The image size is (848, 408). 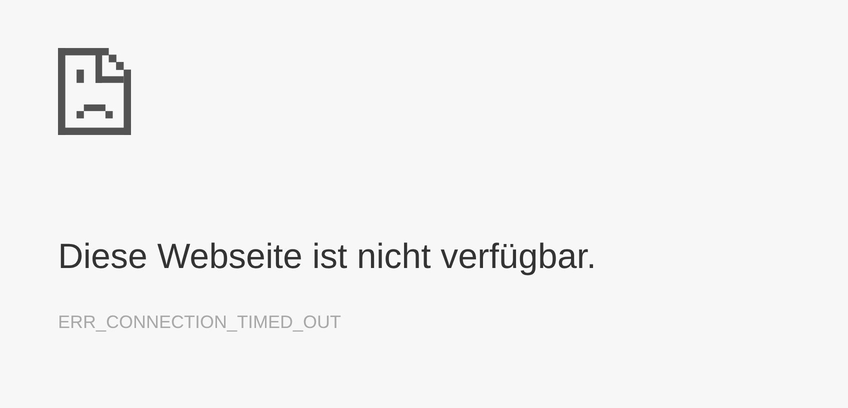 What do you see at coordinates (200, 322) in the screenshot?
I see `error-code: ERR_CONNECTION_TIMED_OUT` at bounding box center [200, 322].